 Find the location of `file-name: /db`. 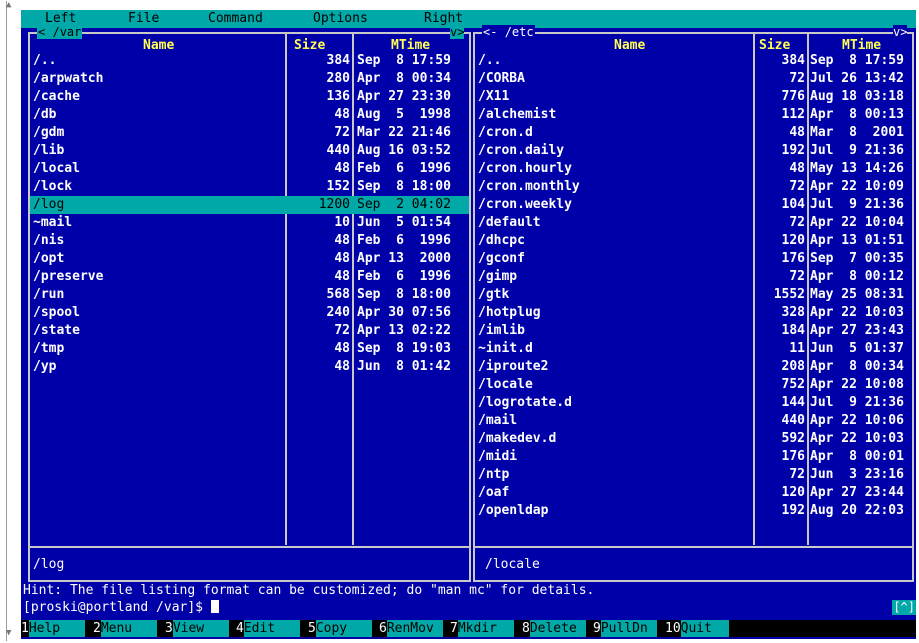

file-name: /db is located at coordinates (45, 114).